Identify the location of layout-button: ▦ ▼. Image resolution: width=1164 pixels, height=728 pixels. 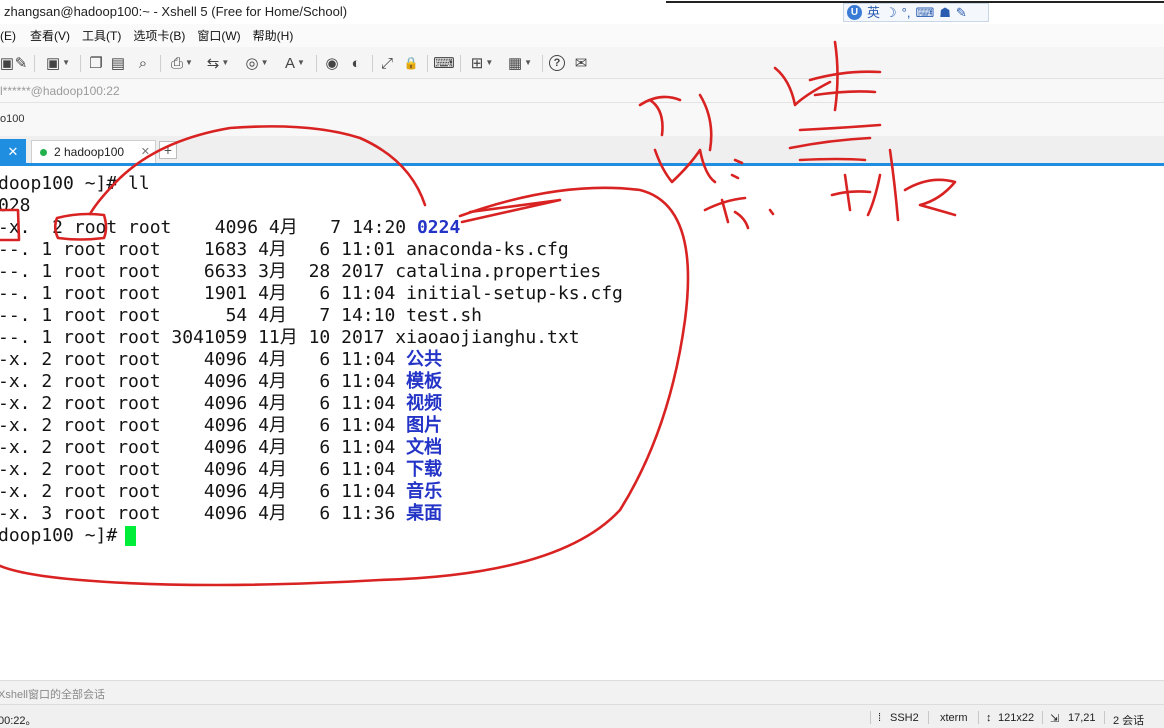
(520, 63).